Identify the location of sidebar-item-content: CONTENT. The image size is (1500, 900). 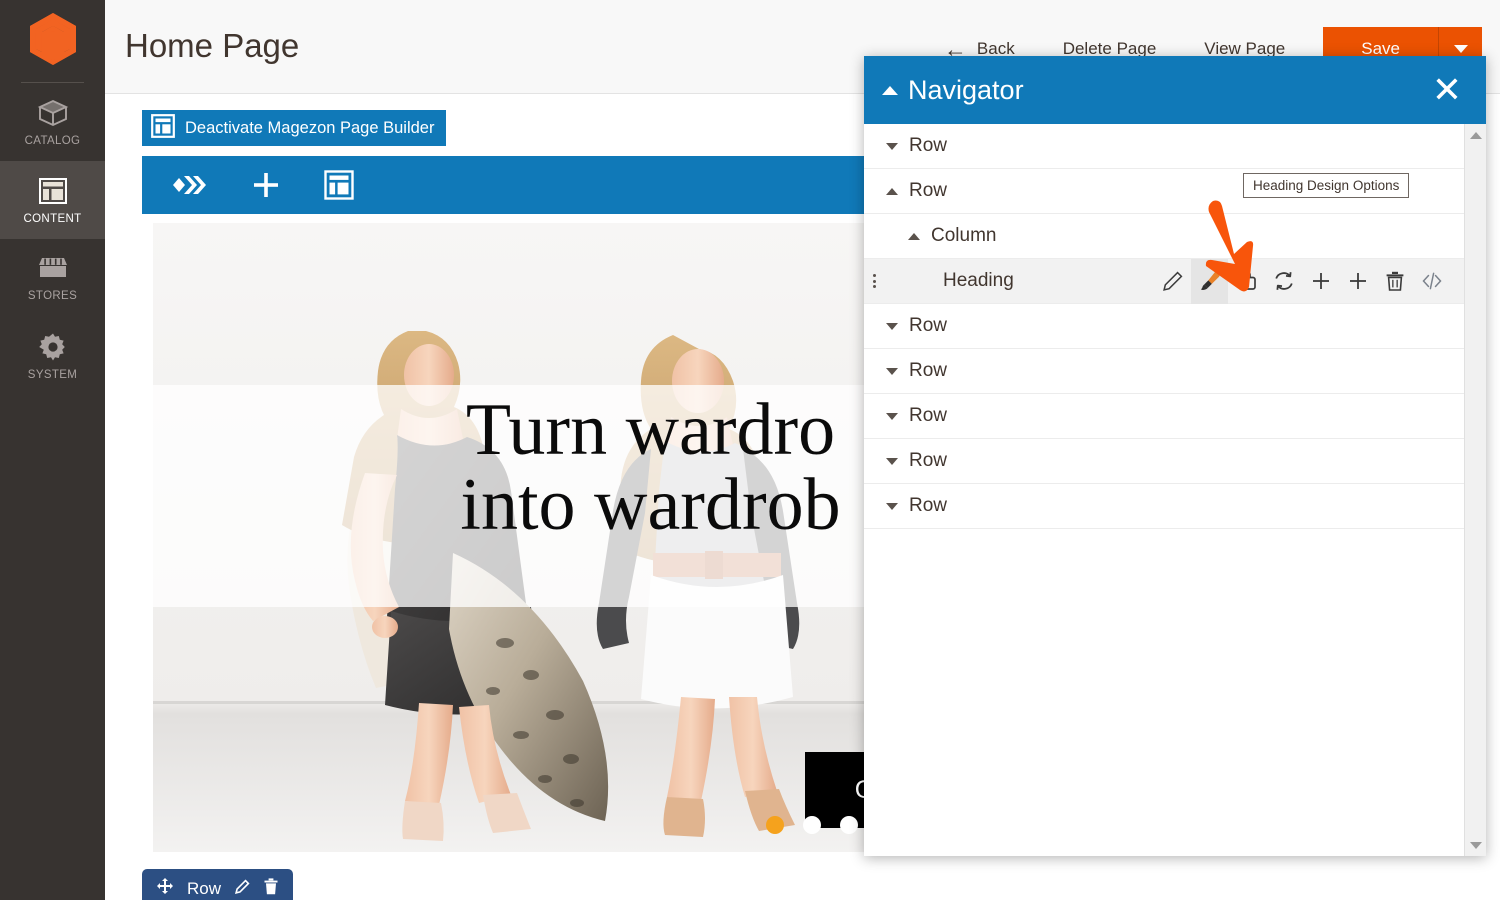
(52, 200).